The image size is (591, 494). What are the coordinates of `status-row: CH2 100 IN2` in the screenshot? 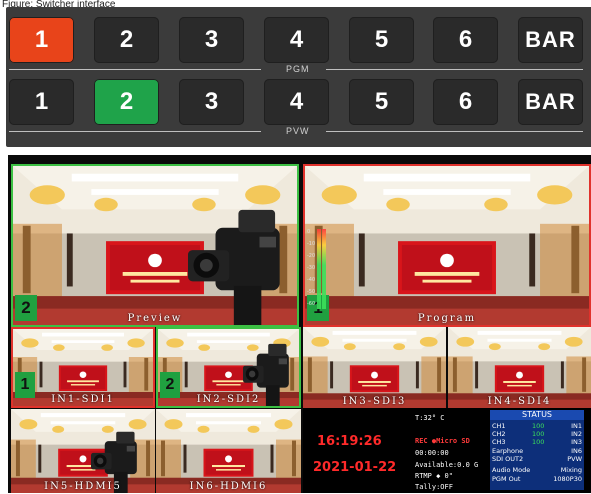 It's located at (537, 434).